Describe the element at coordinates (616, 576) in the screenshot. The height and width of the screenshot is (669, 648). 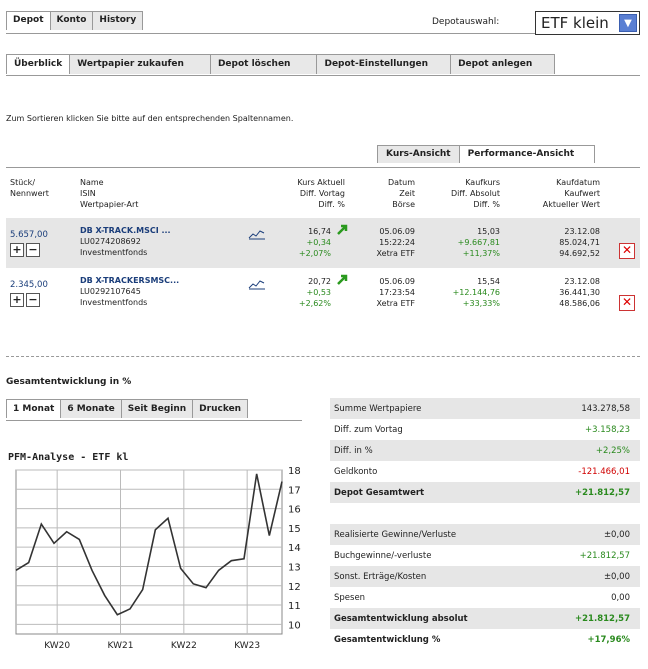
I see `summary-value: ±0,00` at that location.